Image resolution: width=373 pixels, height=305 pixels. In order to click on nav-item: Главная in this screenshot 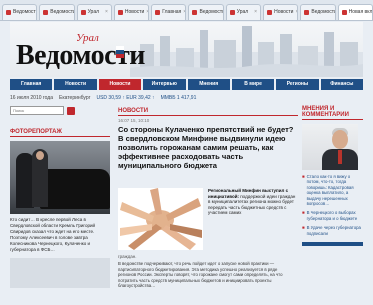, I will do `click(31, 84)`.